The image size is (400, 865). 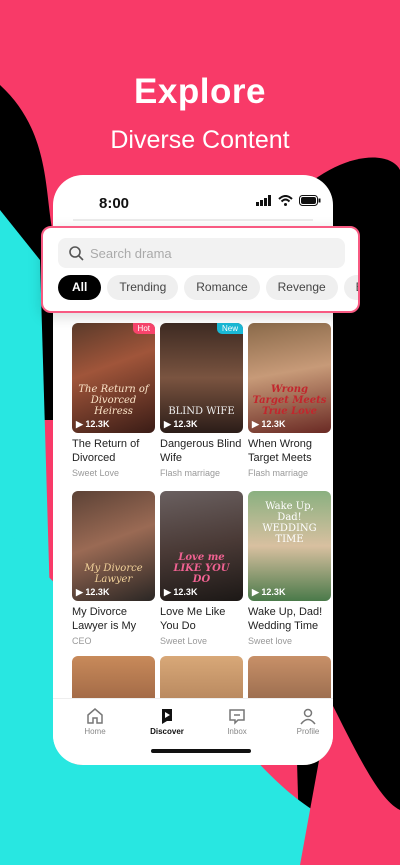 What do you see at coordinates (143, 328) in the screenshot?
I see `hot-badge: Hot` at bounding box center [143, 328].